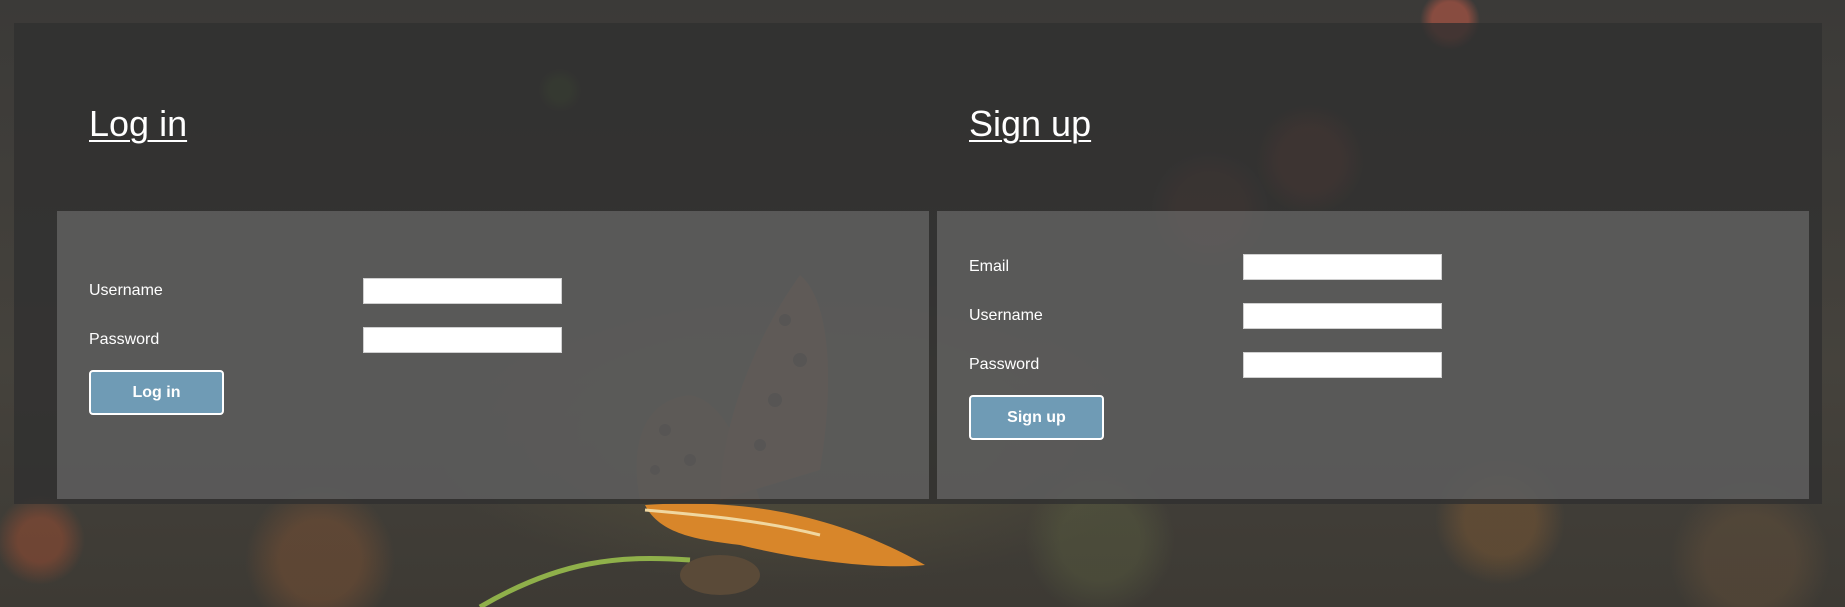 The height and width of the screenshot is (607, 1845). I want to click on signup-password-row: Password, so click(1269, 365).